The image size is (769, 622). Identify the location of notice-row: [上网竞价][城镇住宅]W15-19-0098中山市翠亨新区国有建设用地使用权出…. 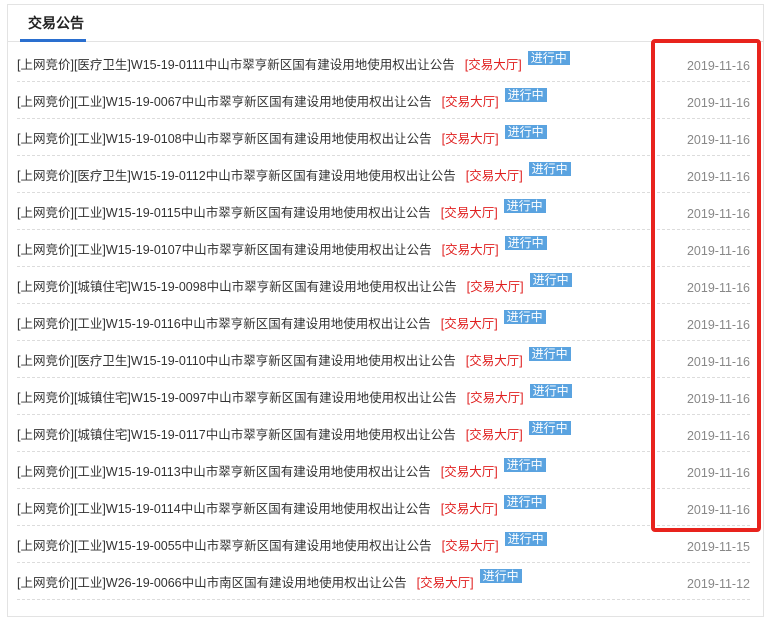
(383, 286).